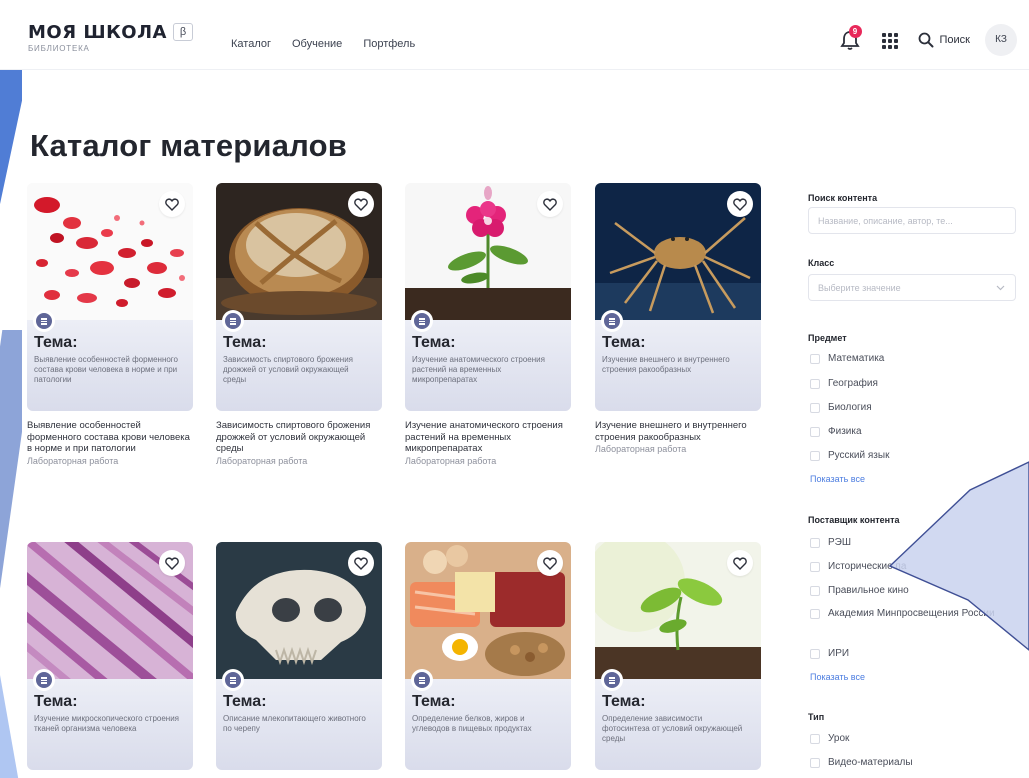 Image resolution: width=1029 pixels, height=778 pixels. What do you see at coordinates (853, 383) in the screenshot?
I see `subject-option-label: География` at bounding box center [853, 383].